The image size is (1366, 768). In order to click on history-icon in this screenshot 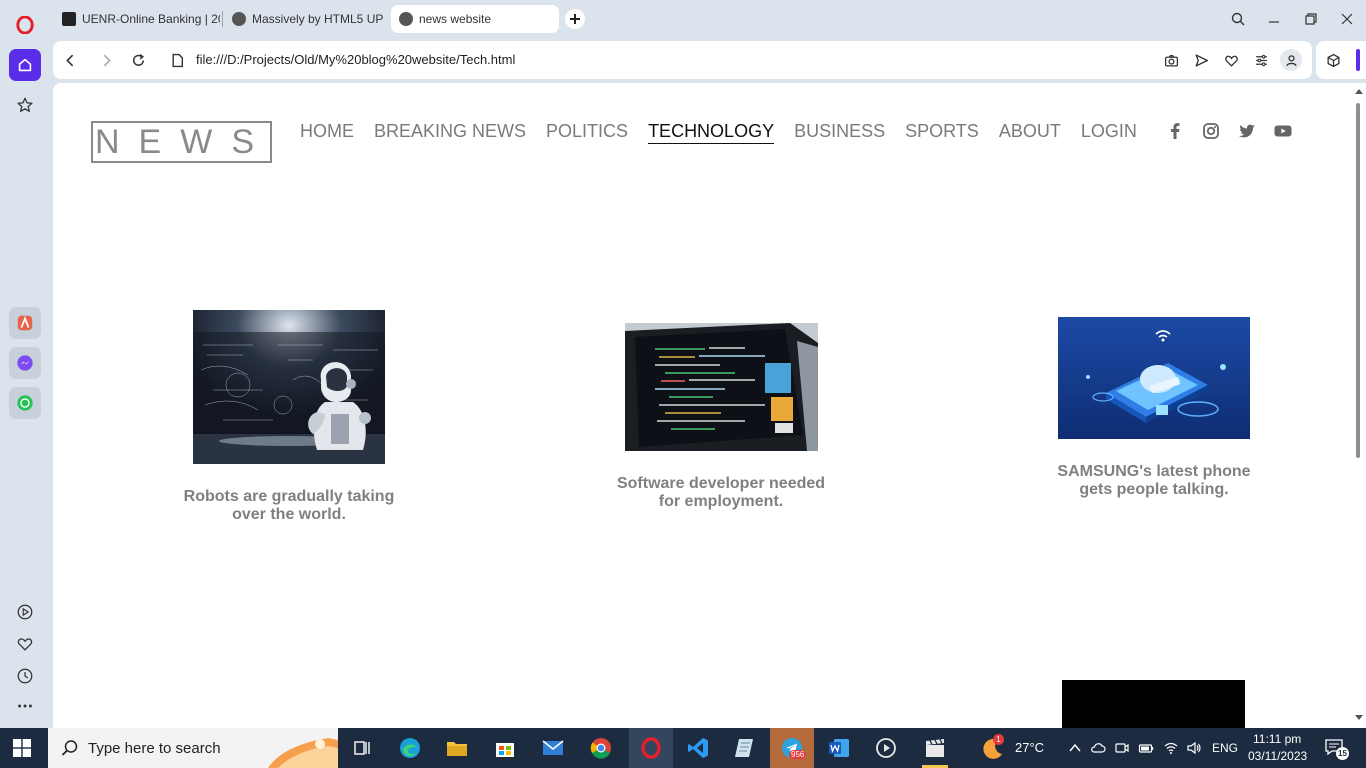, I will do `click(25, 676)`.